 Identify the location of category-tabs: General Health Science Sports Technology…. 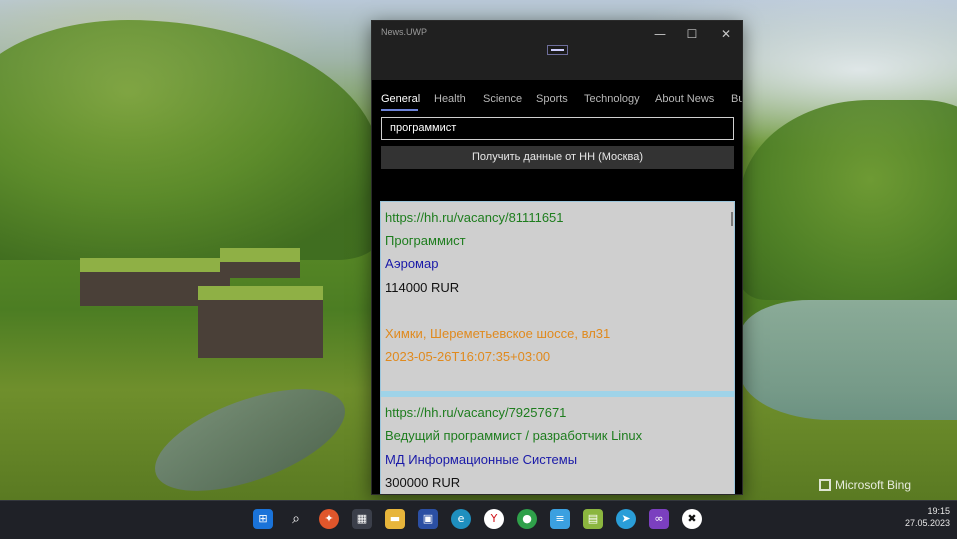
(557, 100).